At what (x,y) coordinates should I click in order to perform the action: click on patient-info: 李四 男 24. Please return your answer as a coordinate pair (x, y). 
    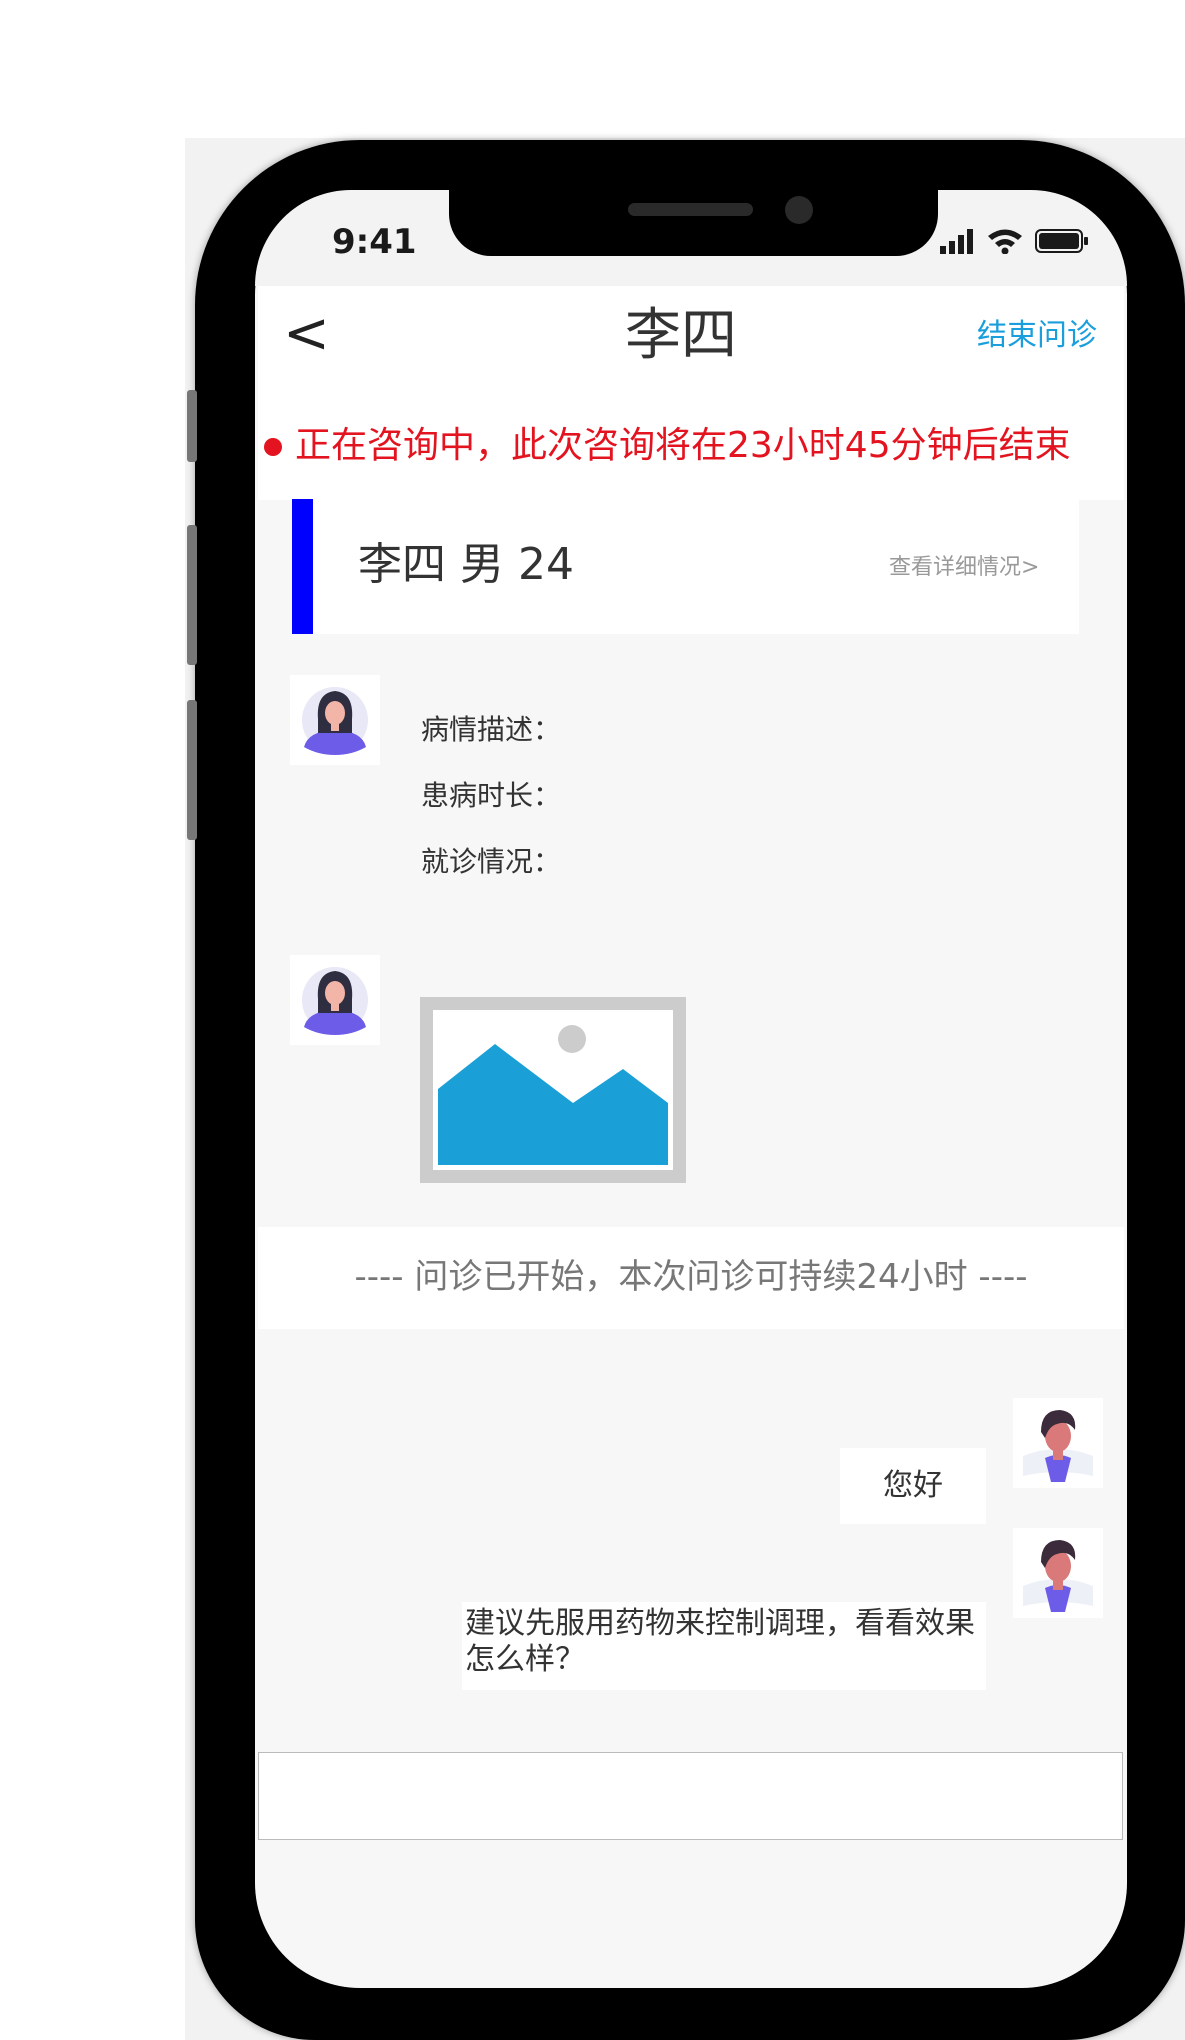
    Looking at the image, I should click on (466, 564).